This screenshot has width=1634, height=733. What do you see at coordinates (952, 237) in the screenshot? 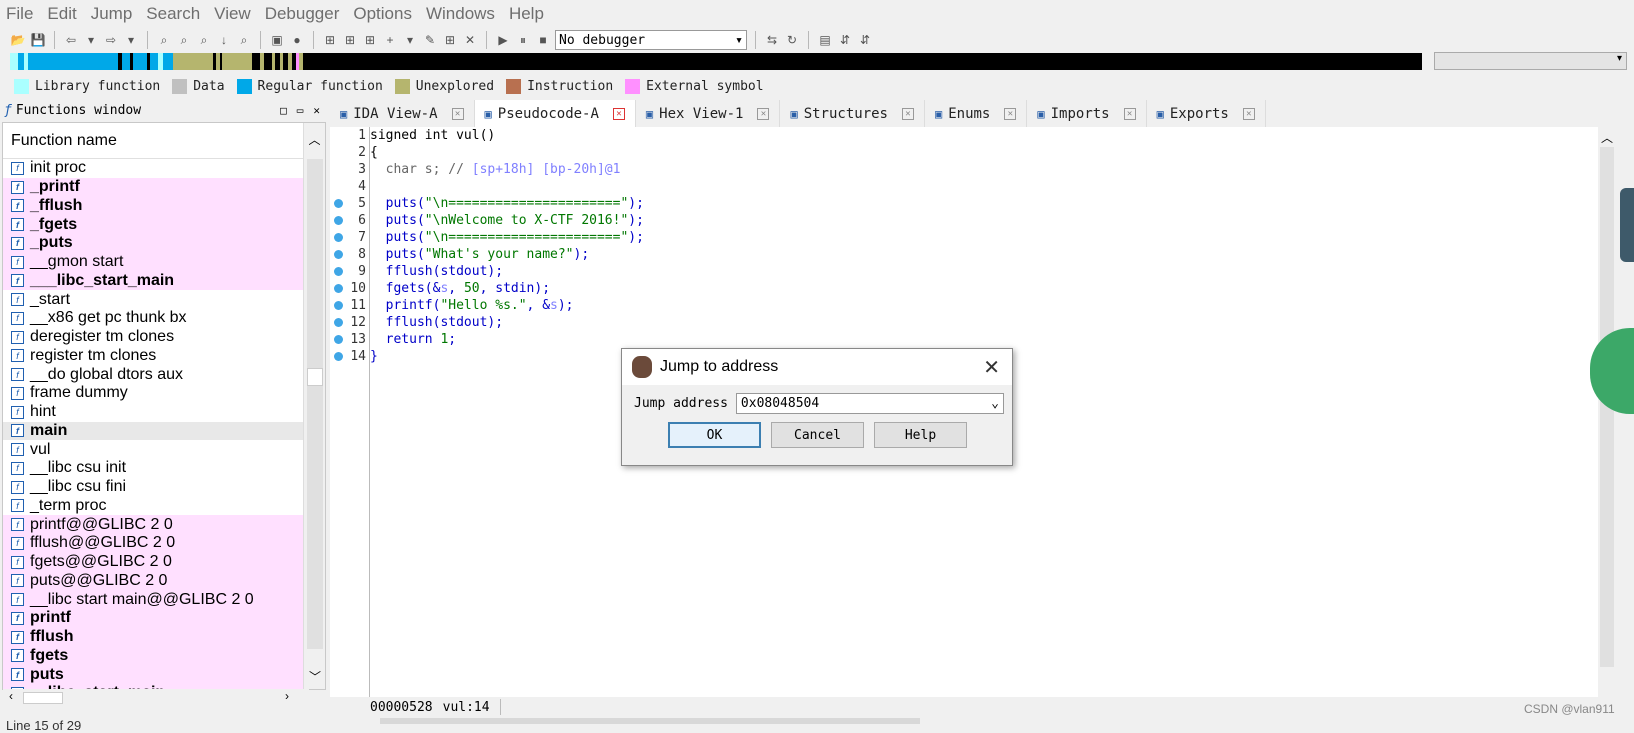
I see `code-line: 7 puts("\n======================");` at bounding box center [952, 237].